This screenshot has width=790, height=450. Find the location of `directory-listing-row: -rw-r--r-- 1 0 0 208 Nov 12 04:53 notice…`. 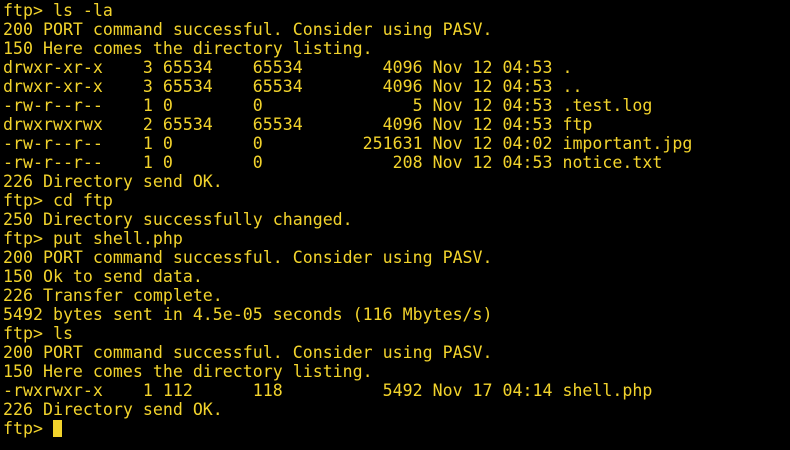

directory-listing-row: -rw-r--r-- 1 0 0 208 Nov 12 04:53 notice… is located at coordinates (333, 162).